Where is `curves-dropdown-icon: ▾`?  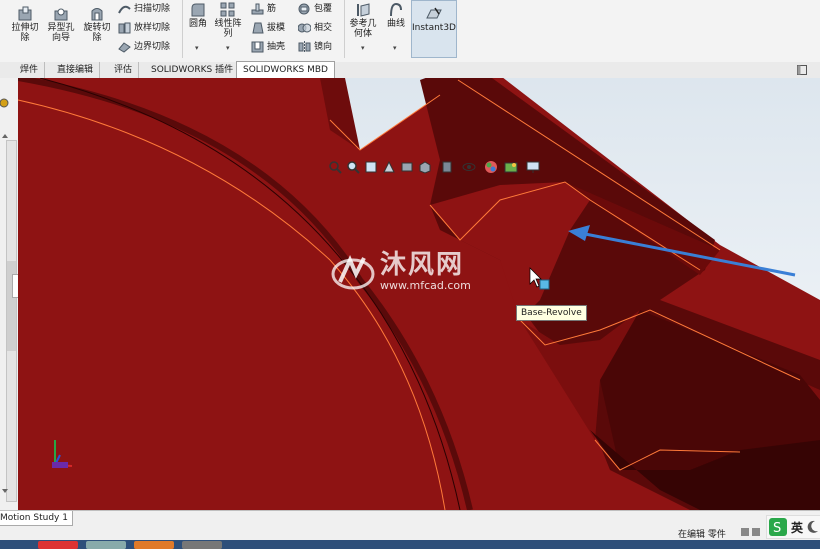
curves-dropdown-icon: ▾ is located at coordinates (395, 48).